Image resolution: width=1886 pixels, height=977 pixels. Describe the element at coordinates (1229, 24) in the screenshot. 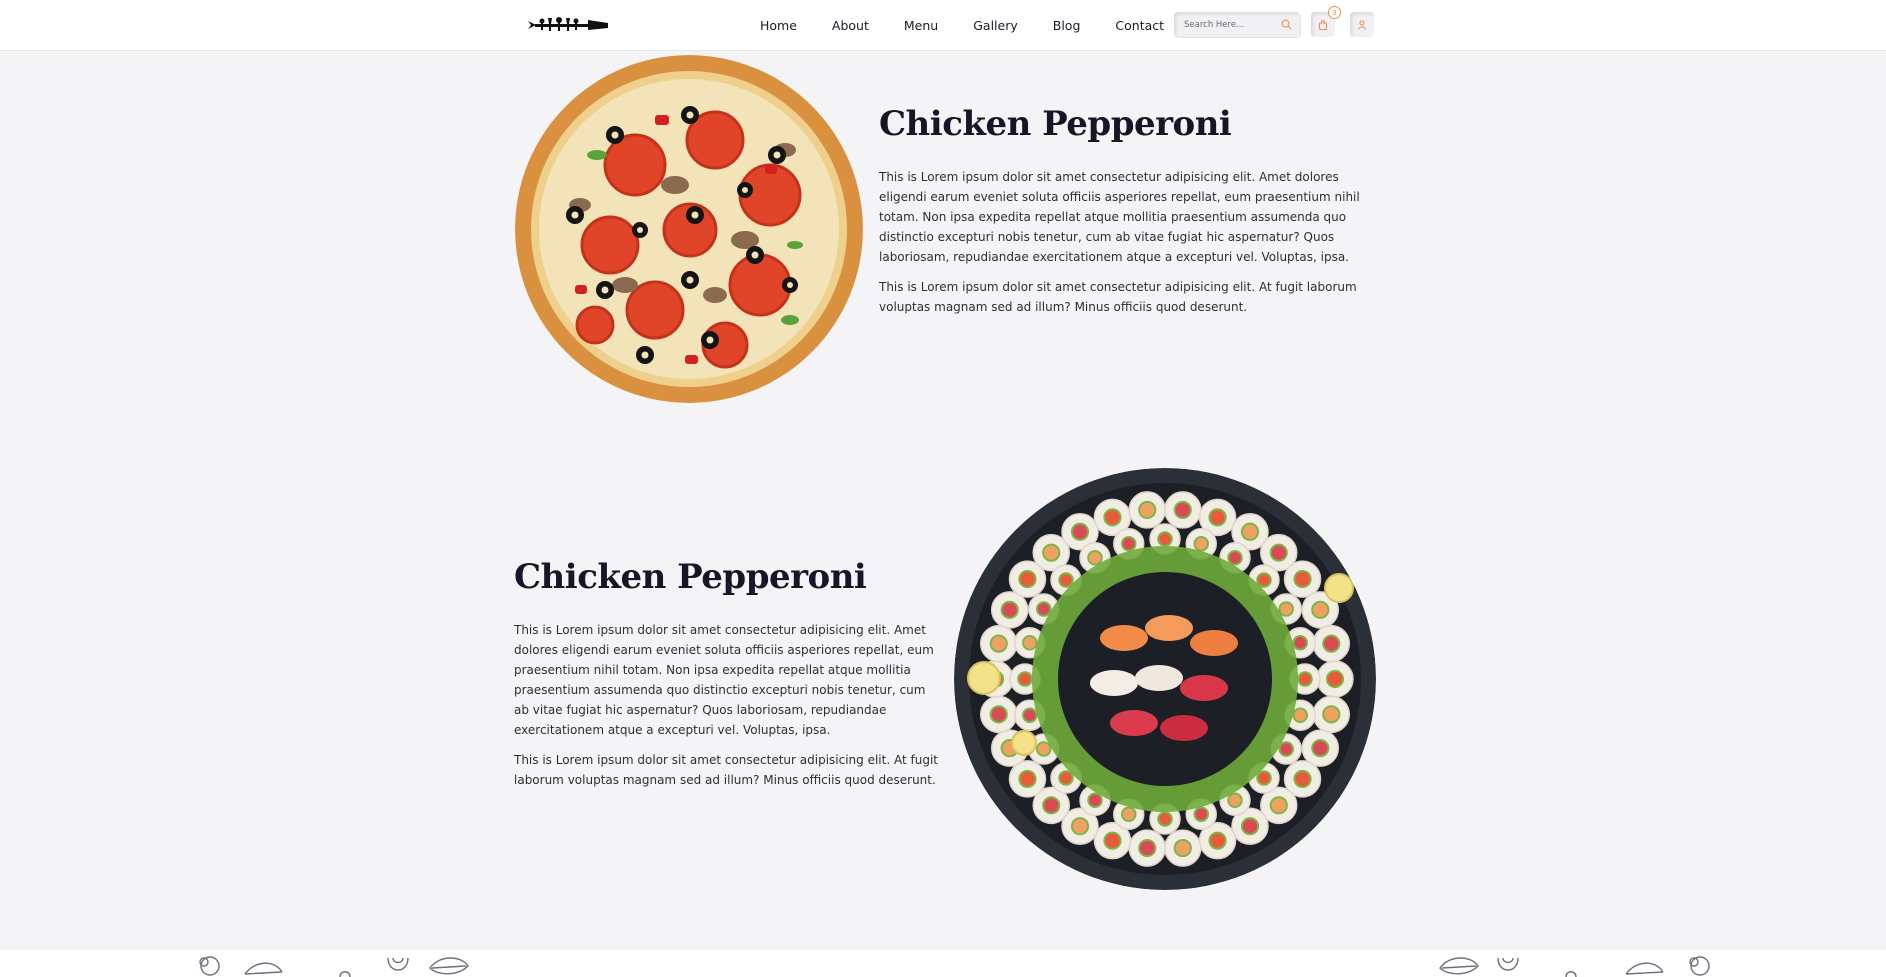

I see `search-input` at that location.